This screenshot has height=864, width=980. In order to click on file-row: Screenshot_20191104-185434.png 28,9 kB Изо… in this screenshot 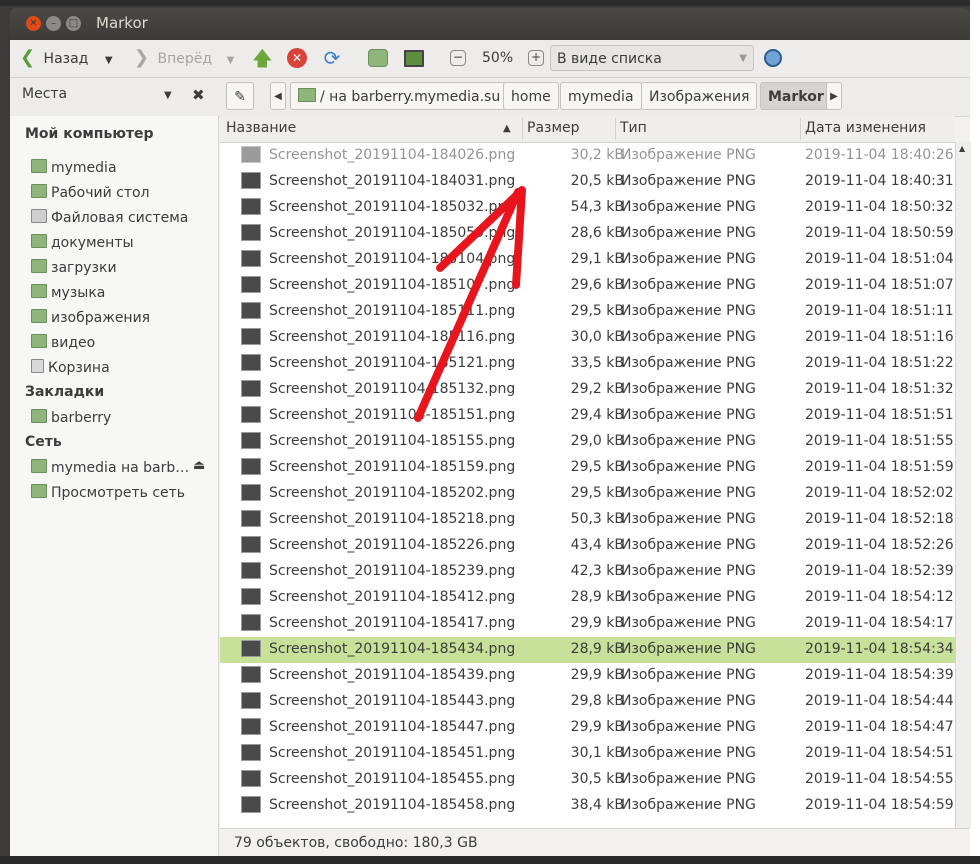, I will do `click(587, 650)`.